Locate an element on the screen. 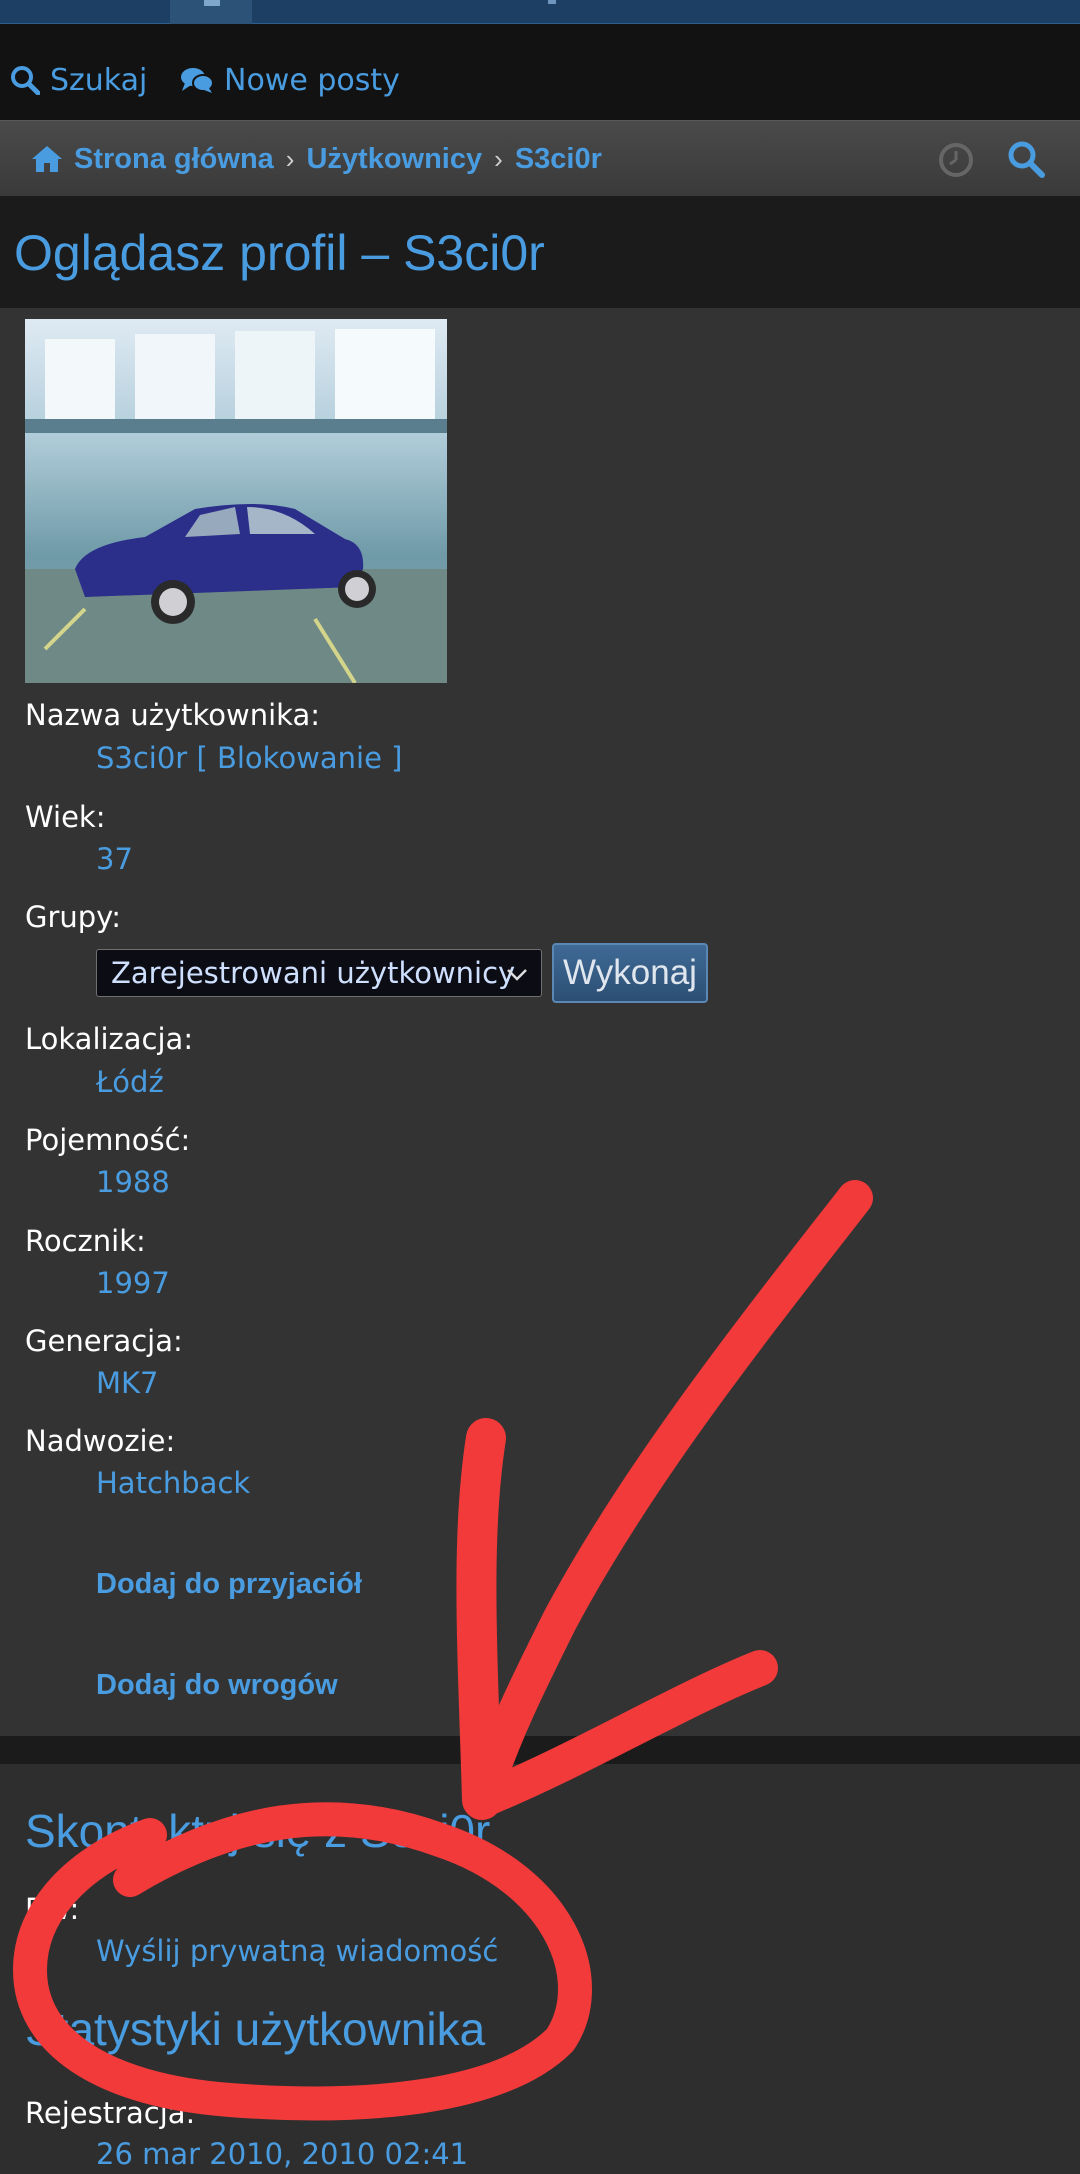 This screenshot has height=2174, width=1080. age-value: 37 is located at coordinates (114, 859).